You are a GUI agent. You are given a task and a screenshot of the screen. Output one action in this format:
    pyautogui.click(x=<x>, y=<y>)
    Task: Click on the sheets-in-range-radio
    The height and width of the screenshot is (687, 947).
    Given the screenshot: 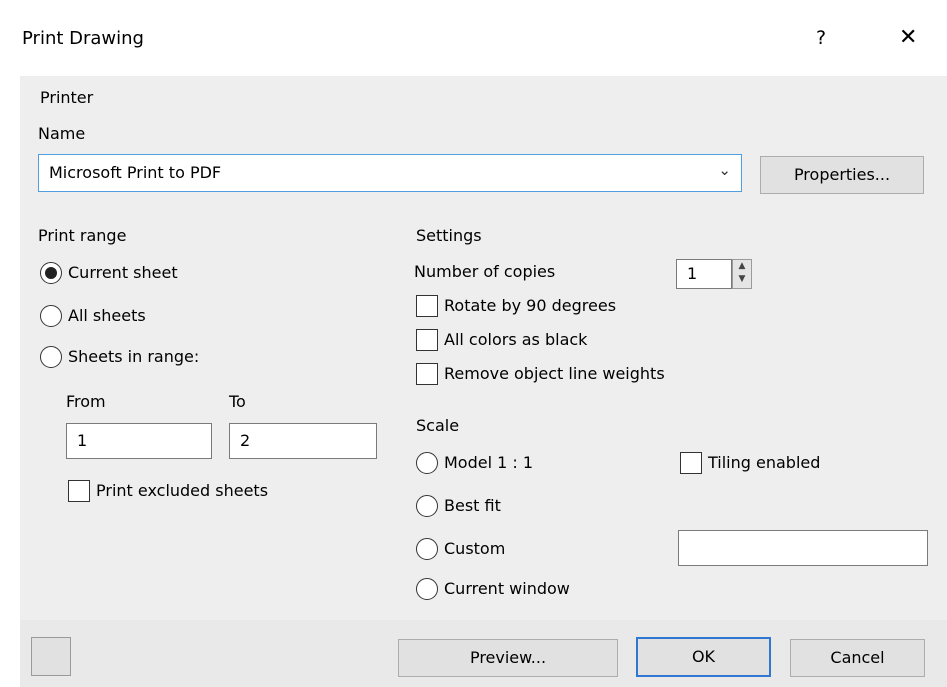 What is the action you would take?
    pyautogui.click(x=51, y=357)
    